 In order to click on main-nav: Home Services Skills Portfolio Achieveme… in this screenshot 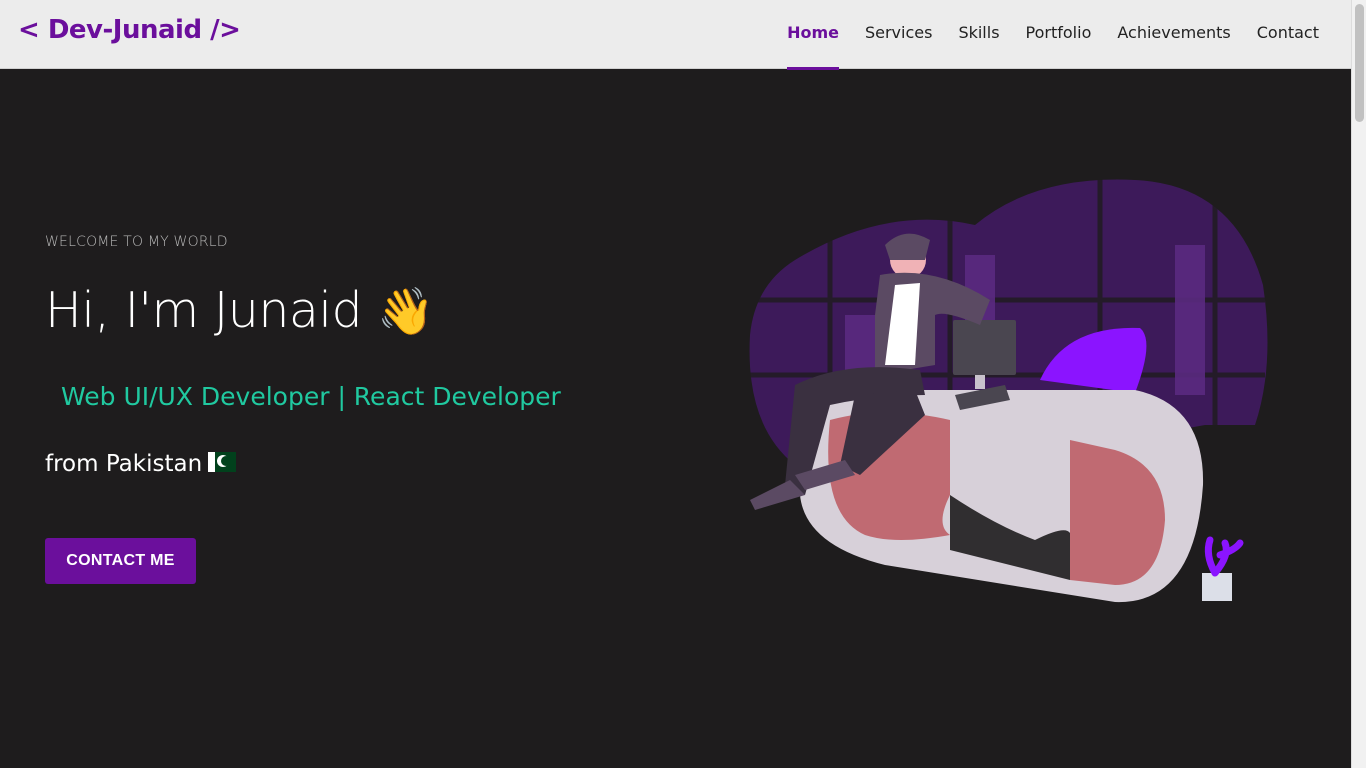, I will do `click(1040, 35)`.